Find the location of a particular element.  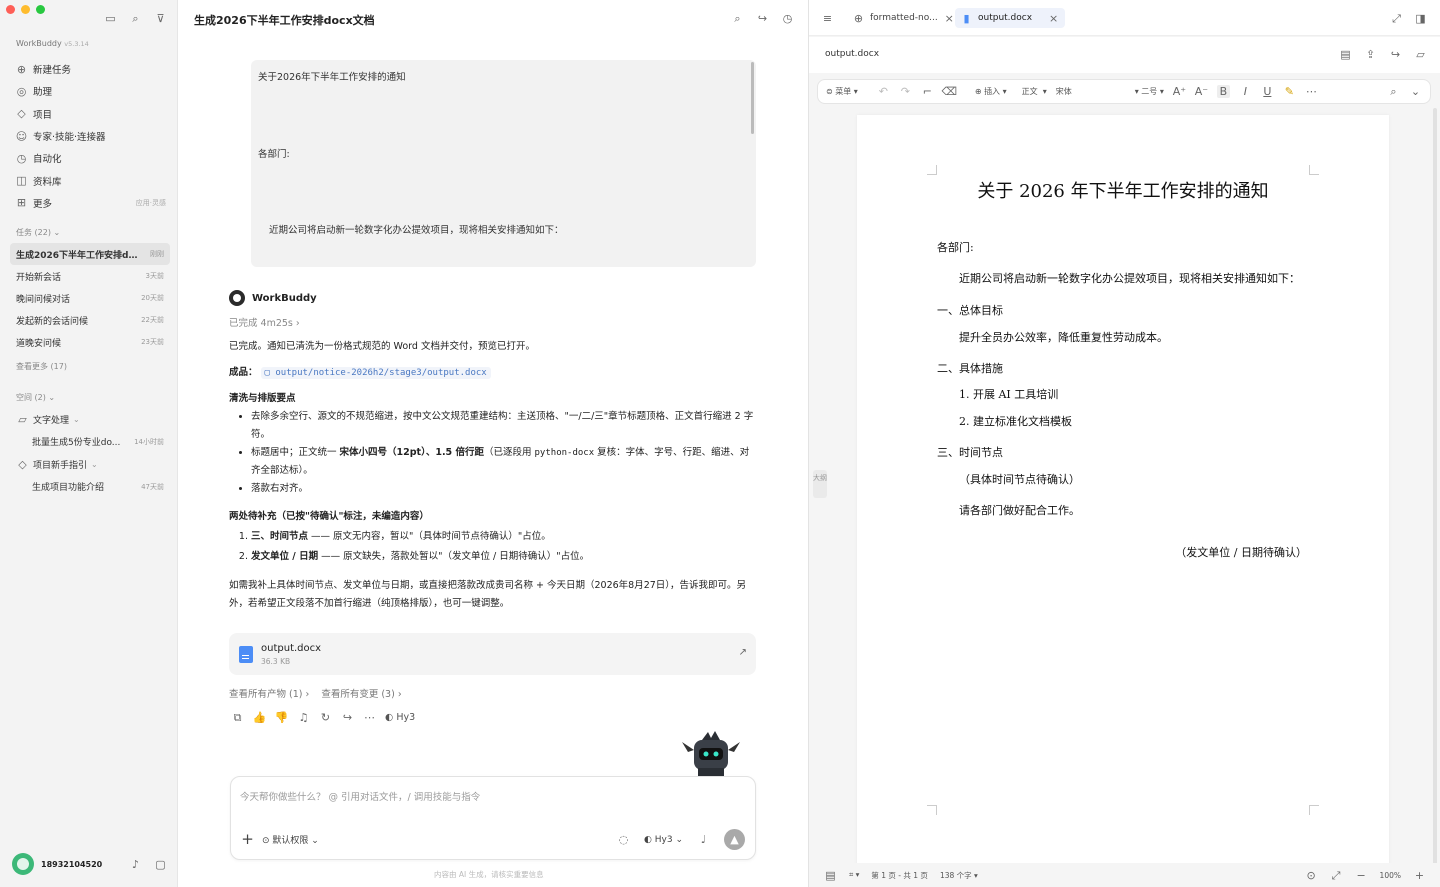

user-profile: 18932104520 ♪ ▢ is located at coordinates (89, 864).